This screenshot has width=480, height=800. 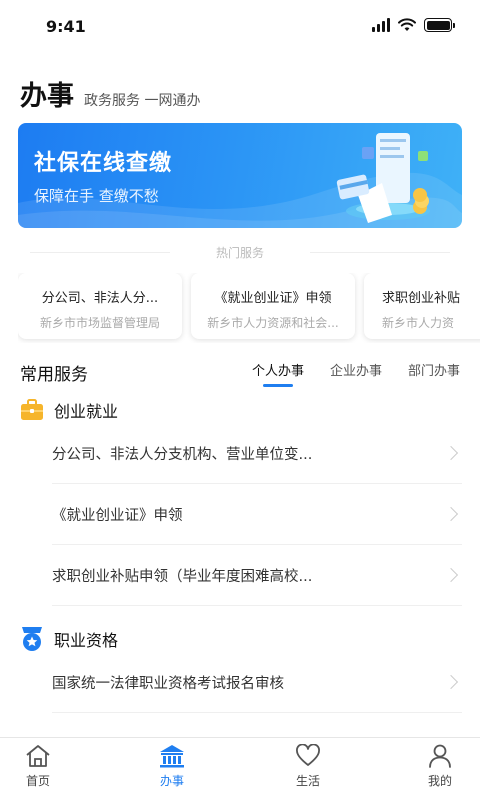 I want to click on status-bar: 9:41, so click(x=240, y=26).